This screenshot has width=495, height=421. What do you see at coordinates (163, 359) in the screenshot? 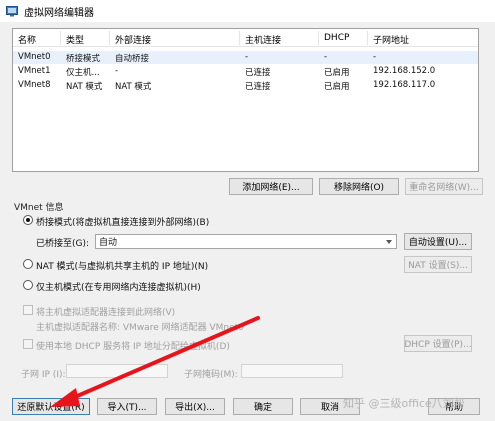
I see `annotation-arrow-line` at bounding box center [163, 359].